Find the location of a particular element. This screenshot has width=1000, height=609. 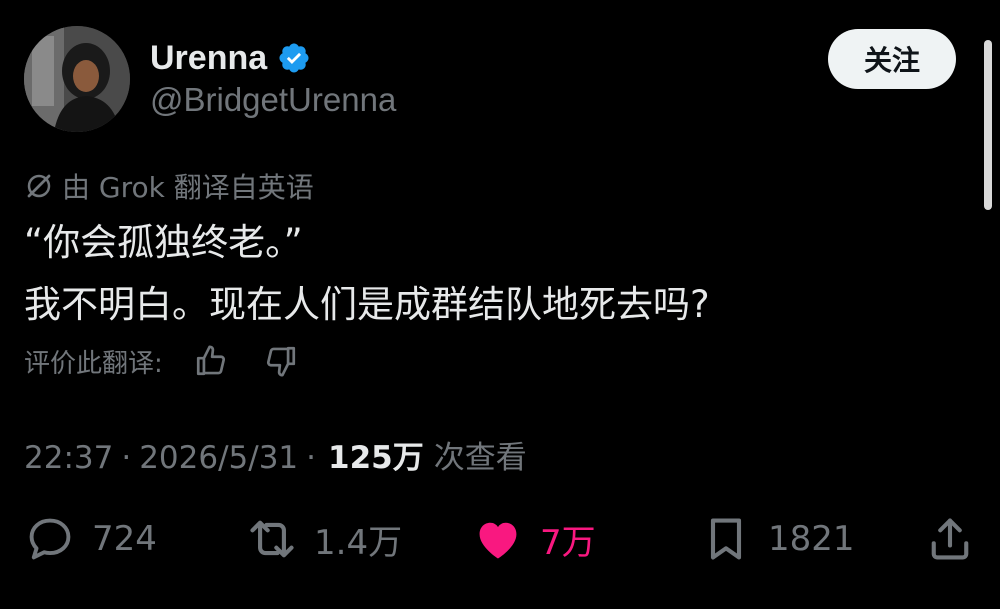

heart-icon is located at coordinates (498, 540).